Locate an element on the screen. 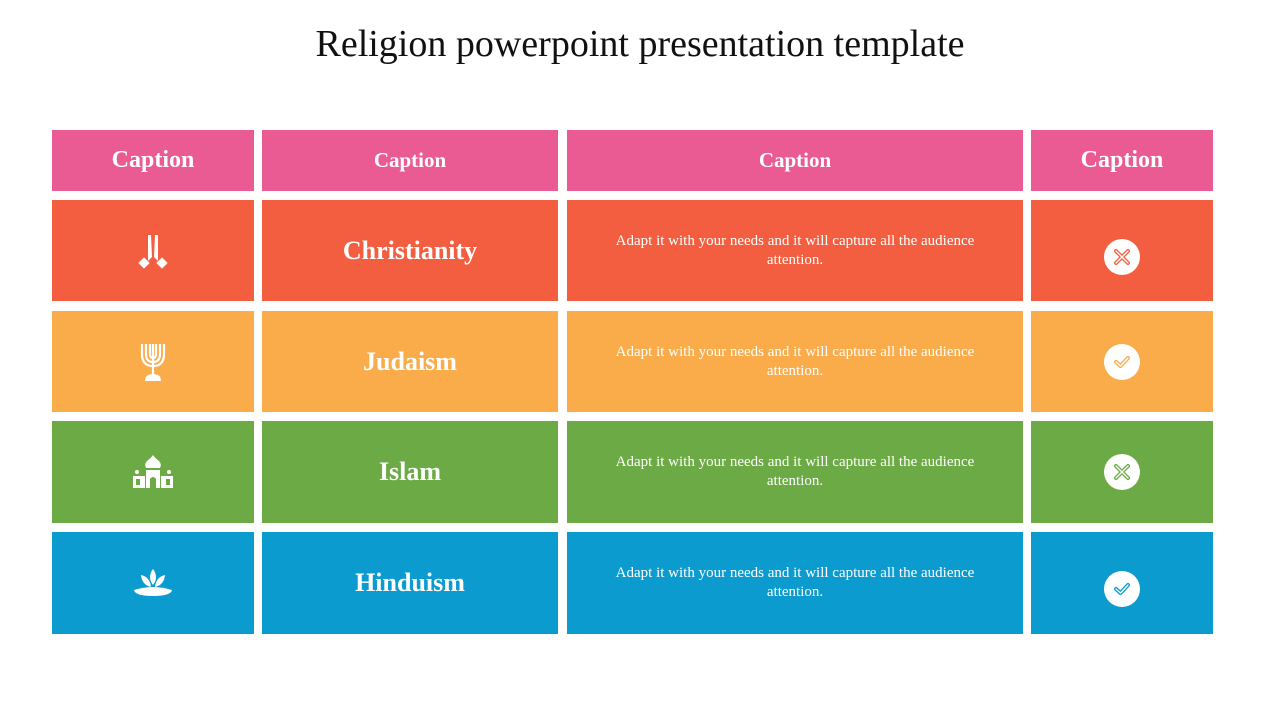  religion-name-islam: Islam is located at coordinates (410, 472).